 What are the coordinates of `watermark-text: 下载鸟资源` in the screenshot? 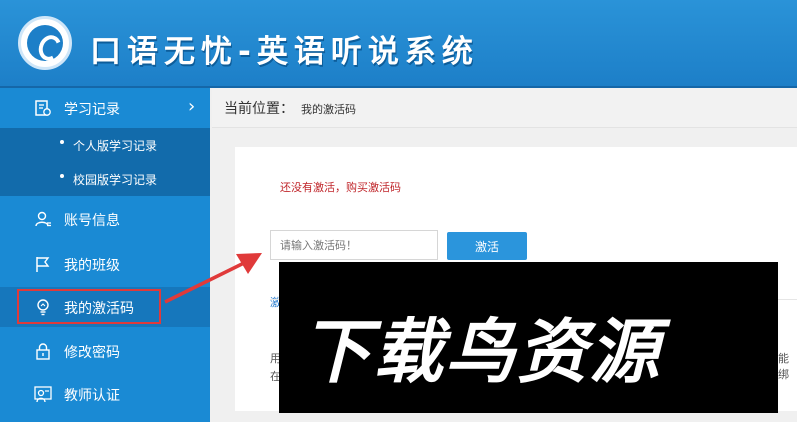 It's located at (481, 352).